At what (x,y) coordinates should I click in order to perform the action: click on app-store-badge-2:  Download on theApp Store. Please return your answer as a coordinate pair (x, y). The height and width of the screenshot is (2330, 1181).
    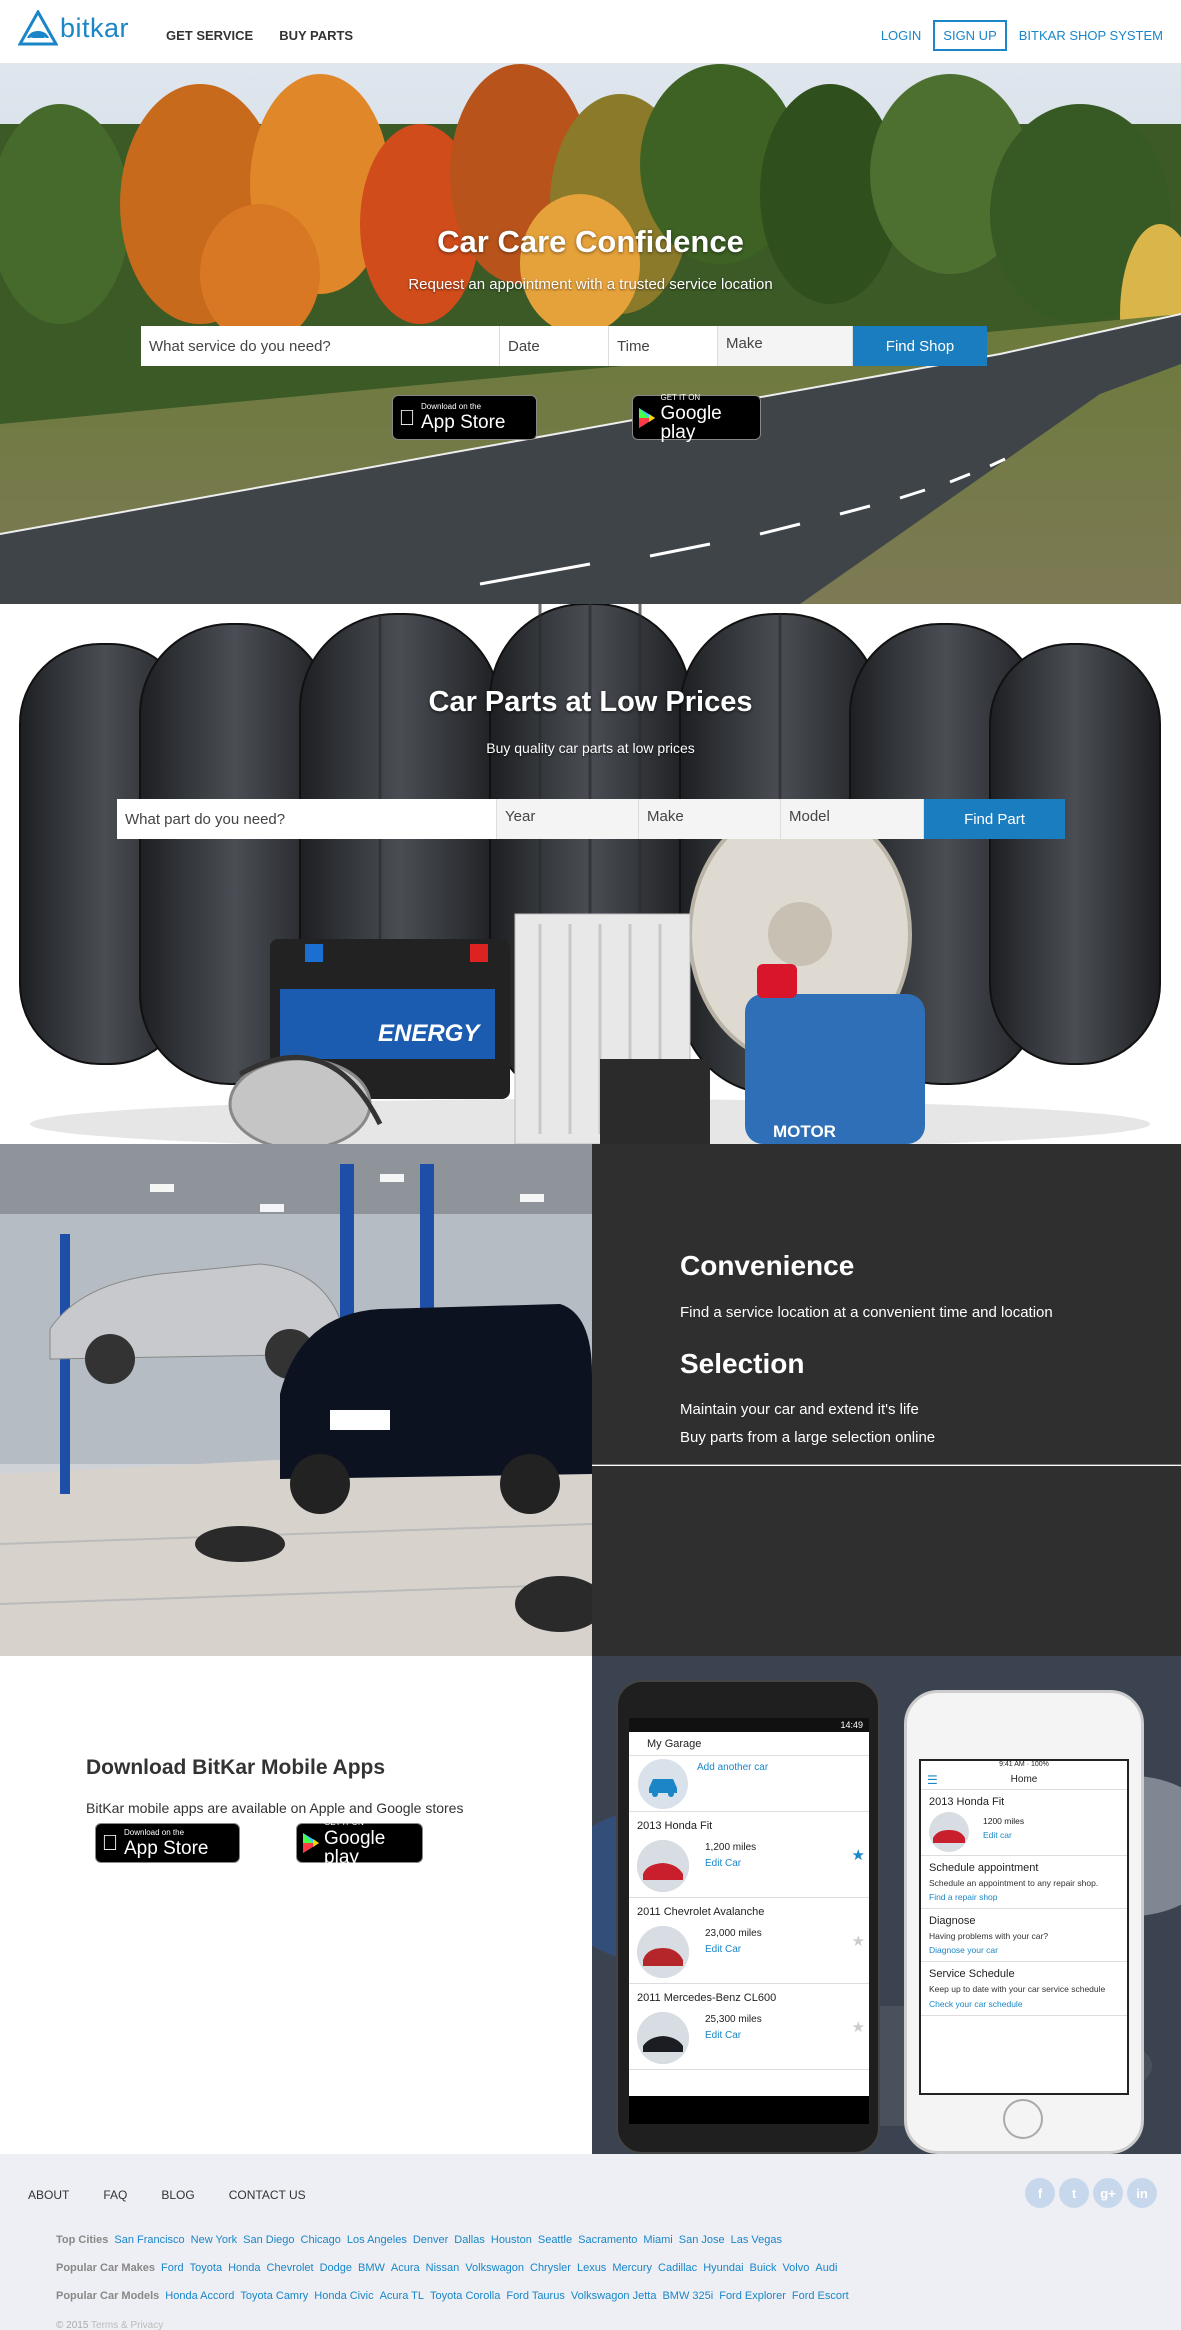
    Looking at the image, I should click on (167, 1843).